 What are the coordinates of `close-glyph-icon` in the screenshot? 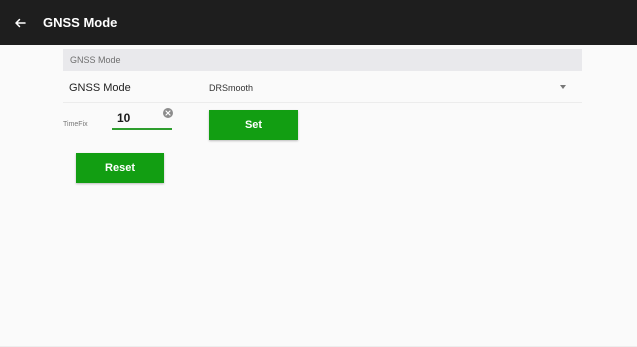 It's located at (168, 113).